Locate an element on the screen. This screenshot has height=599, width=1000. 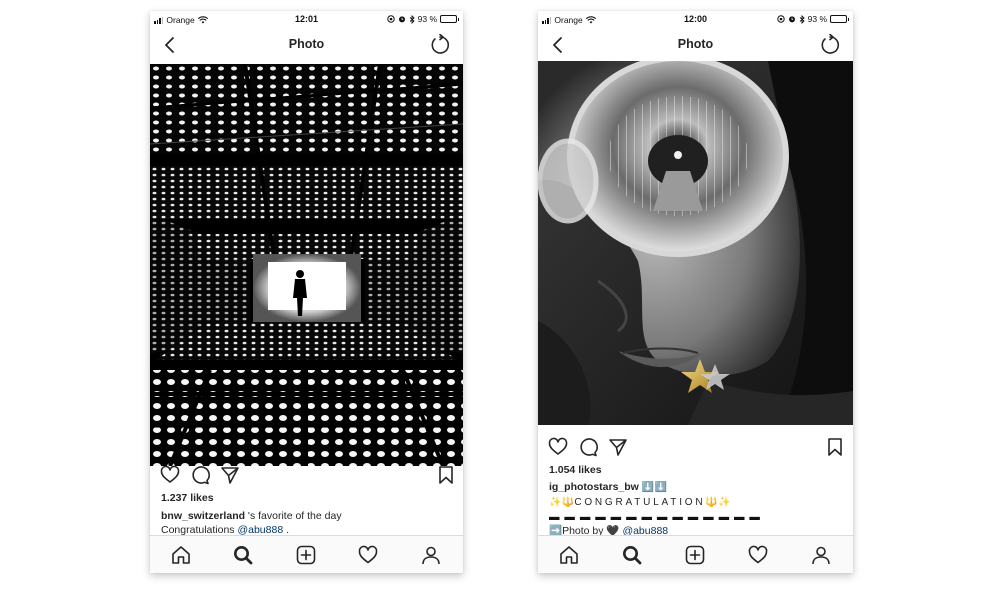
status-bar: Orange 12:01 93 % is located at coordinates (306, 20).